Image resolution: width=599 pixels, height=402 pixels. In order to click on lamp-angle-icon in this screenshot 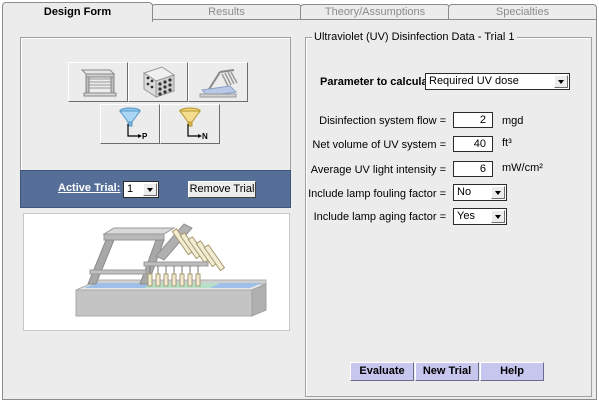, I will do `click(218, 83)`.